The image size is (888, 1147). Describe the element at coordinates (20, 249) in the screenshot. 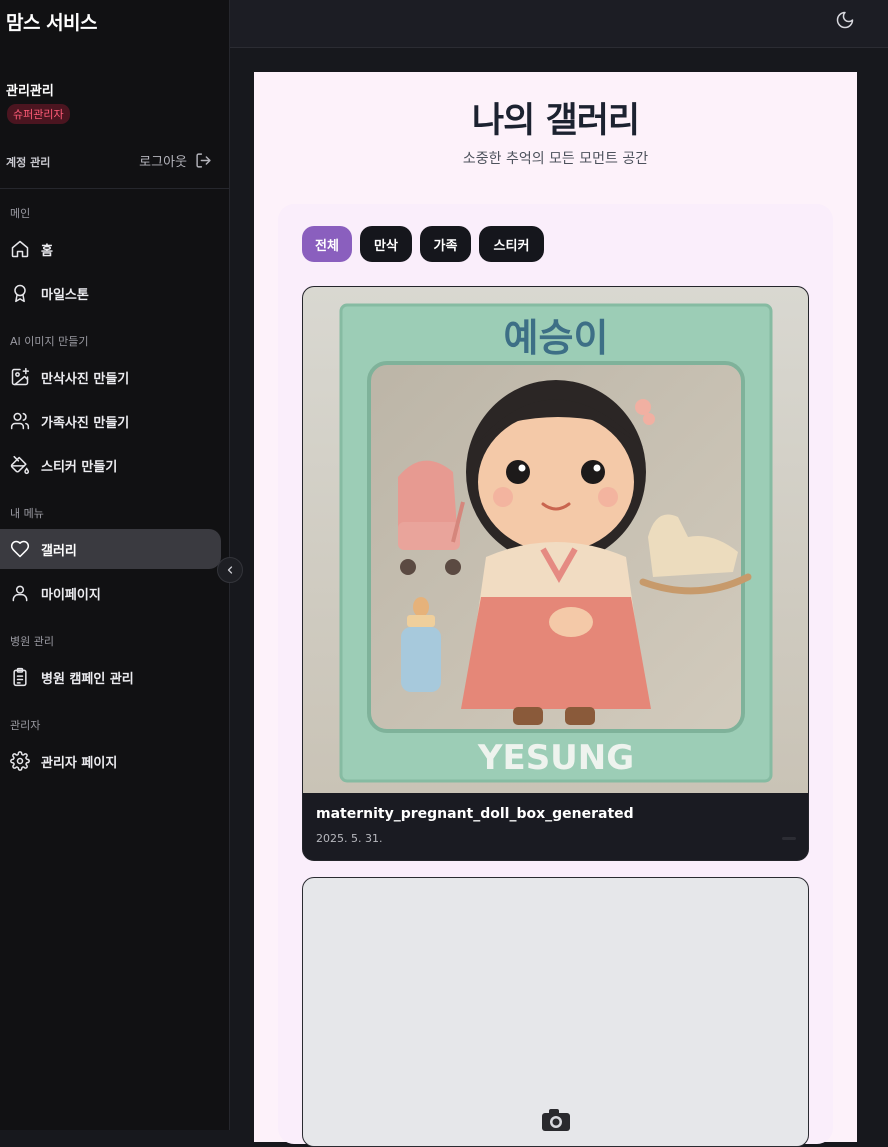

I see `home-icon` at that location.